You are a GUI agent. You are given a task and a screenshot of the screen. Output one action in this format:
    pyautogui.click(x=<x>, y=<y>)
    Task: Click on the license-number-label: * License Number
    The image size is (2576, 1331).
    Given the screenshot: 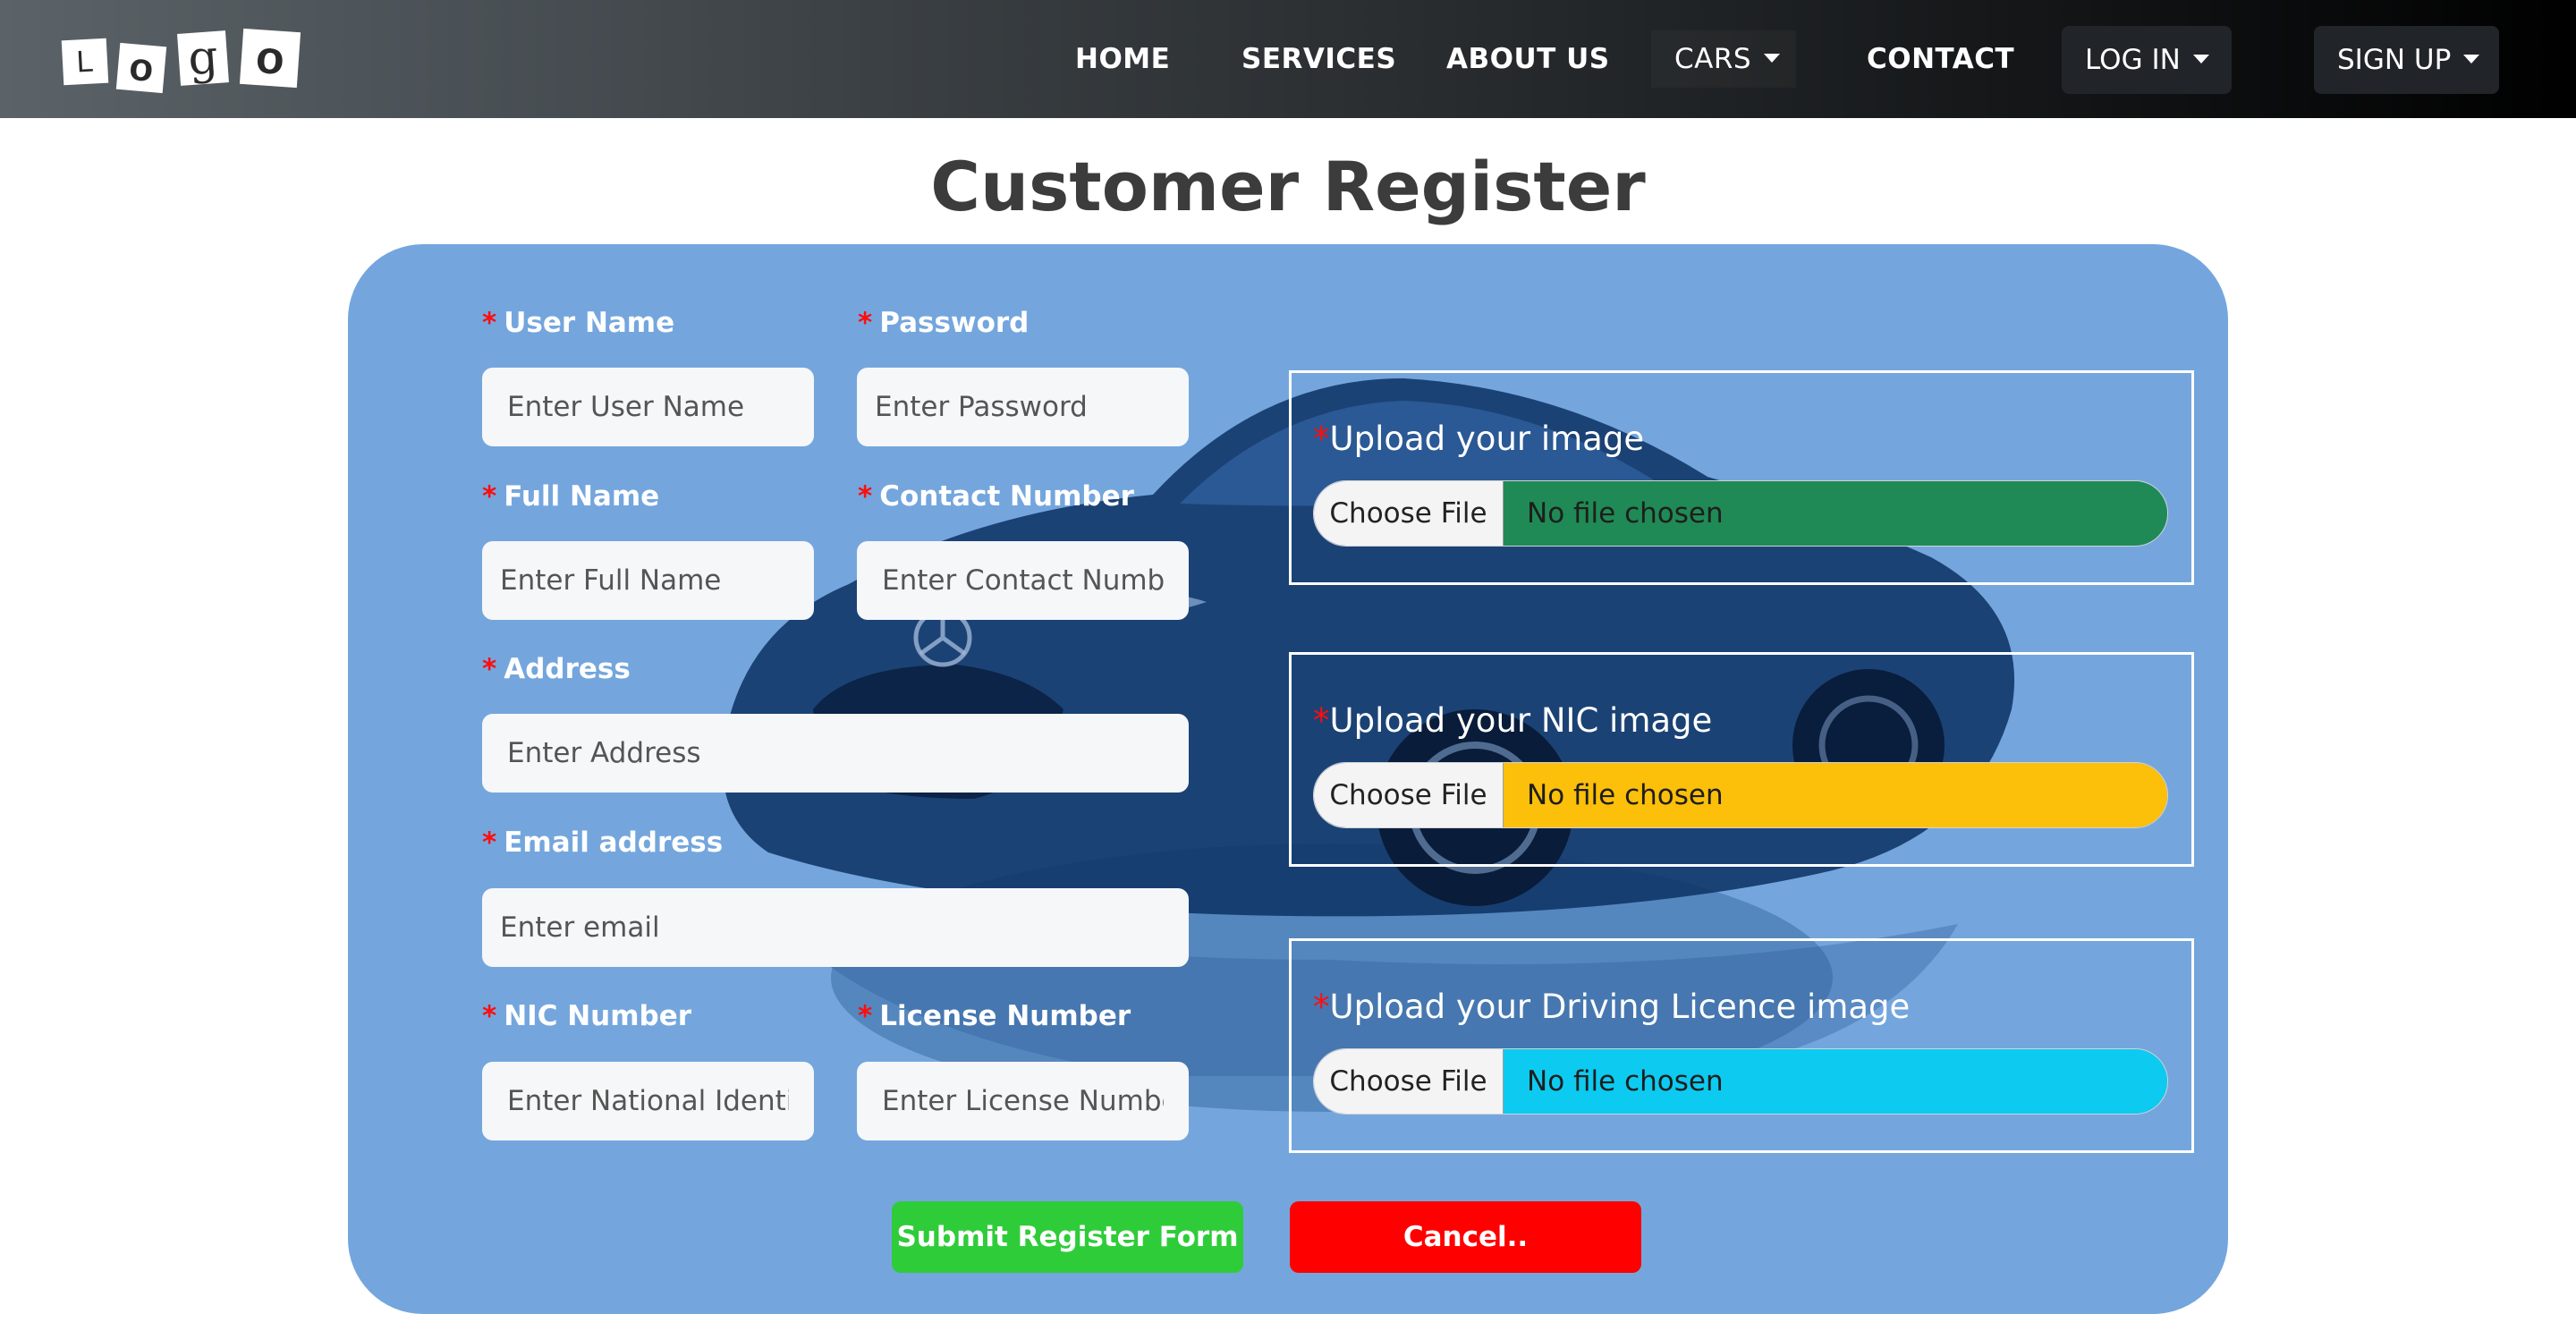 What is the action you would take?
    pyautogui.click(x=994, y=1016)
    